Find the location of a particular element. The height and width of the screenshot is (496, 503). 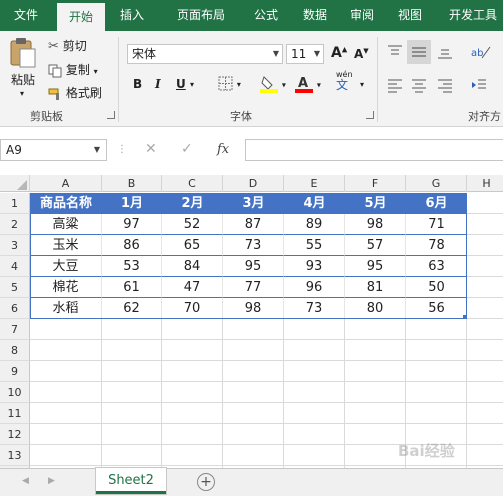

tab-review: 审阅 is located at coordinates (362, 15).